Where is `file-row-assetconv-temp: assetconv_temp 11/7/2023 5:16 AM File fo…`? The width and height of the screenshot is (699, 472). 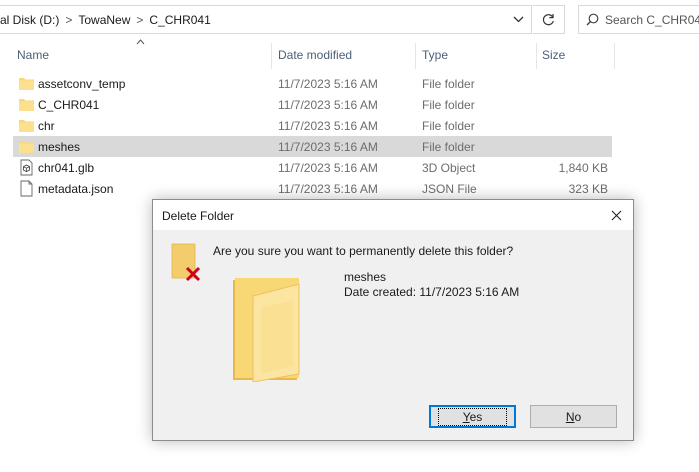 file-row-assetconv-temp: assetconv_temp 11/7/2023 5:16 AM File fo… is located at coordinates (312, 83).